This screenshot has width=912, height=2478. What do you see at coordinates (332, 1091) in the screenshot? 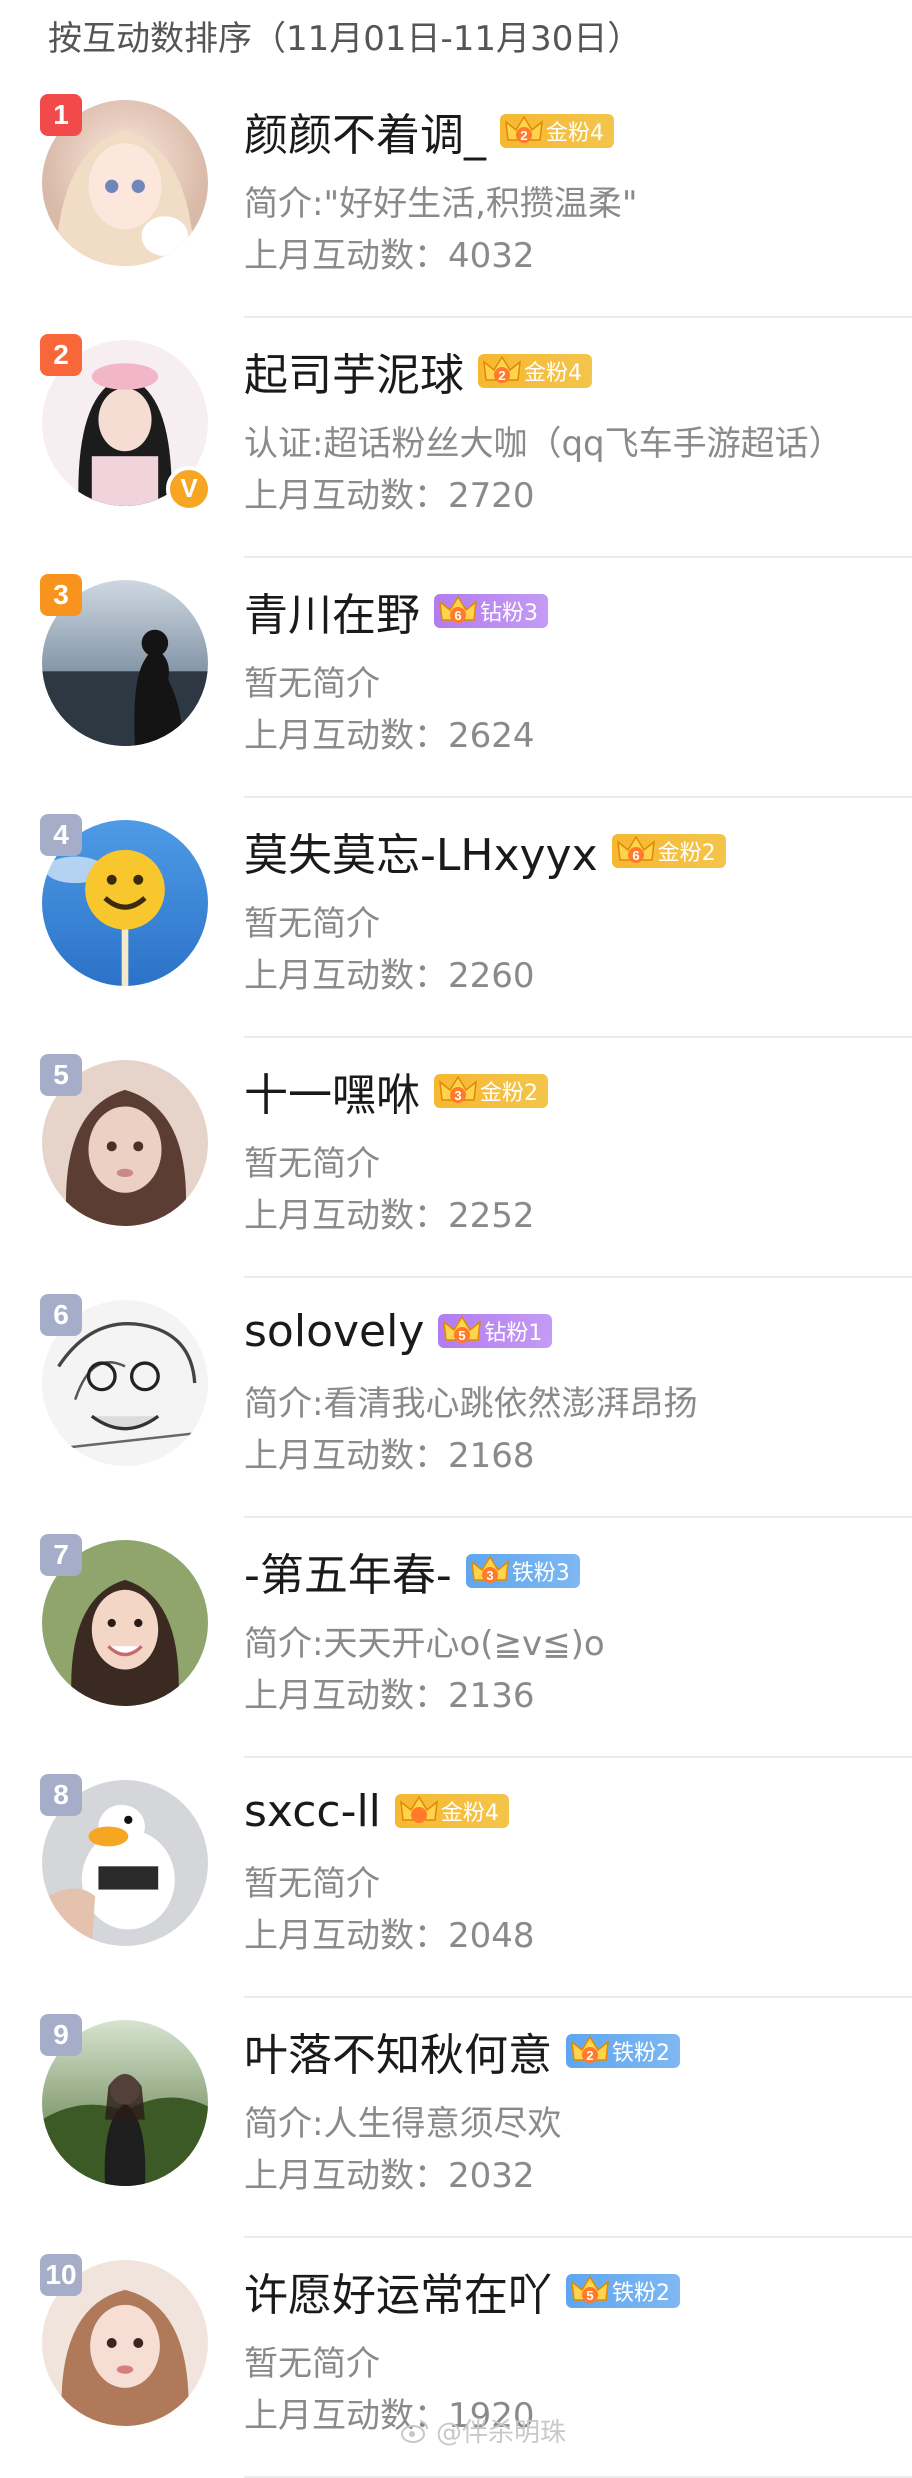
I see `user-name: 十一嘿咻` at bounding box center [332, 1091].